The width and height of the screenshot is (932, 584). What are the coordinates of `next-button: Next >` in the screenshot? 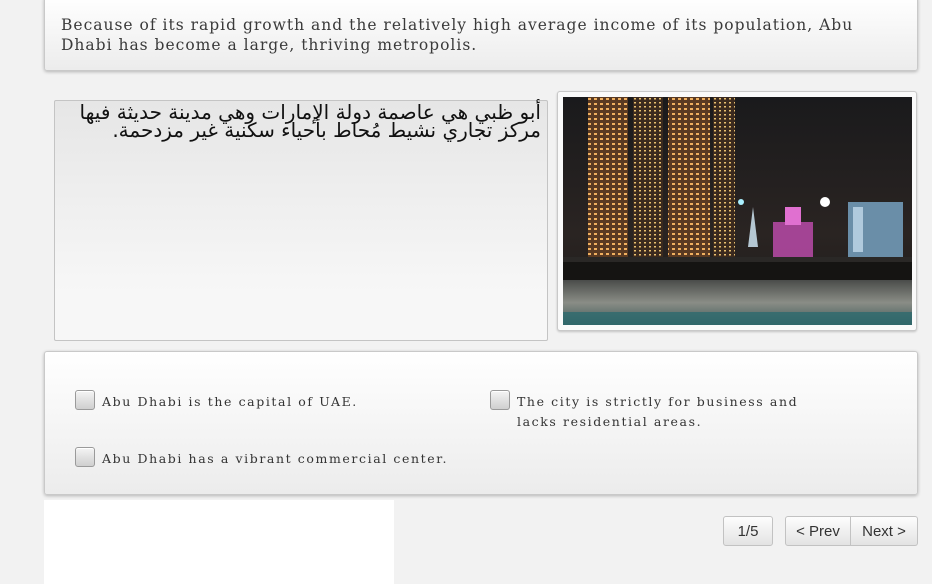 It's located at (884, 531).